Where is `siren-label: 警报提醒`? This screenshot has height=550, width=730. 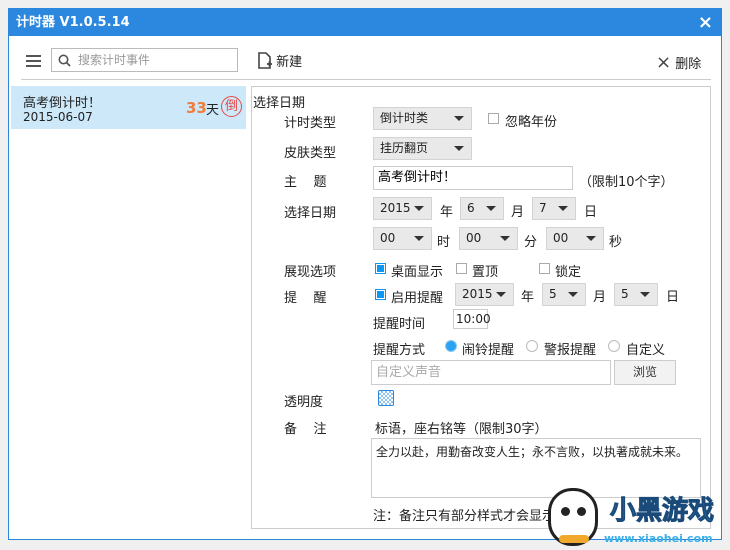 siren-label: 警报提醒 is located at coordinates (570, 350).